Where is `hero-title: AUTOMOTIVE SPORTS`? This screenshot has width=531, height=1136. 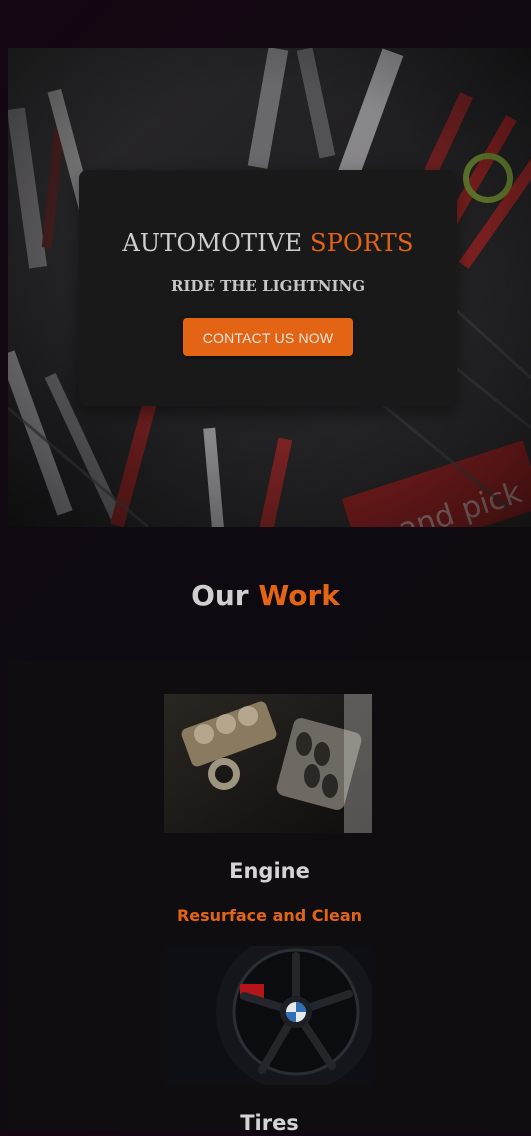 hero-title: AUTOMOTIVE SPORTS is located at coordinates (268, 243).